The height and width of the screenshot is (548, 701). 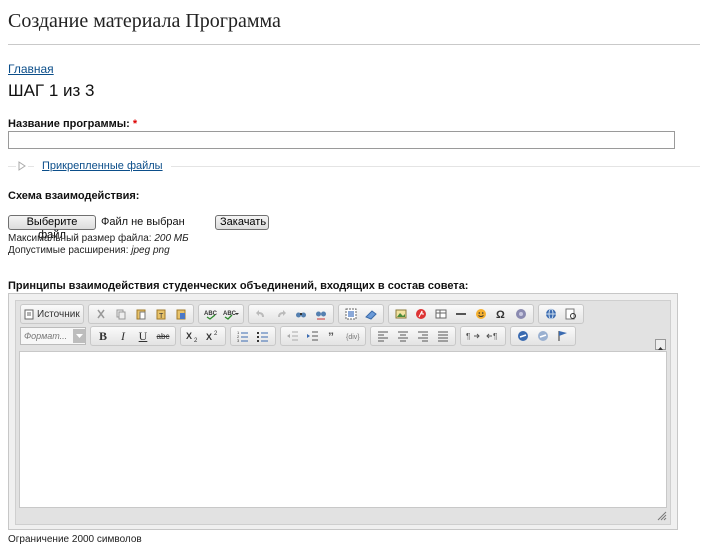 I want to click on svg-text: X, so click(x=209, y=337).